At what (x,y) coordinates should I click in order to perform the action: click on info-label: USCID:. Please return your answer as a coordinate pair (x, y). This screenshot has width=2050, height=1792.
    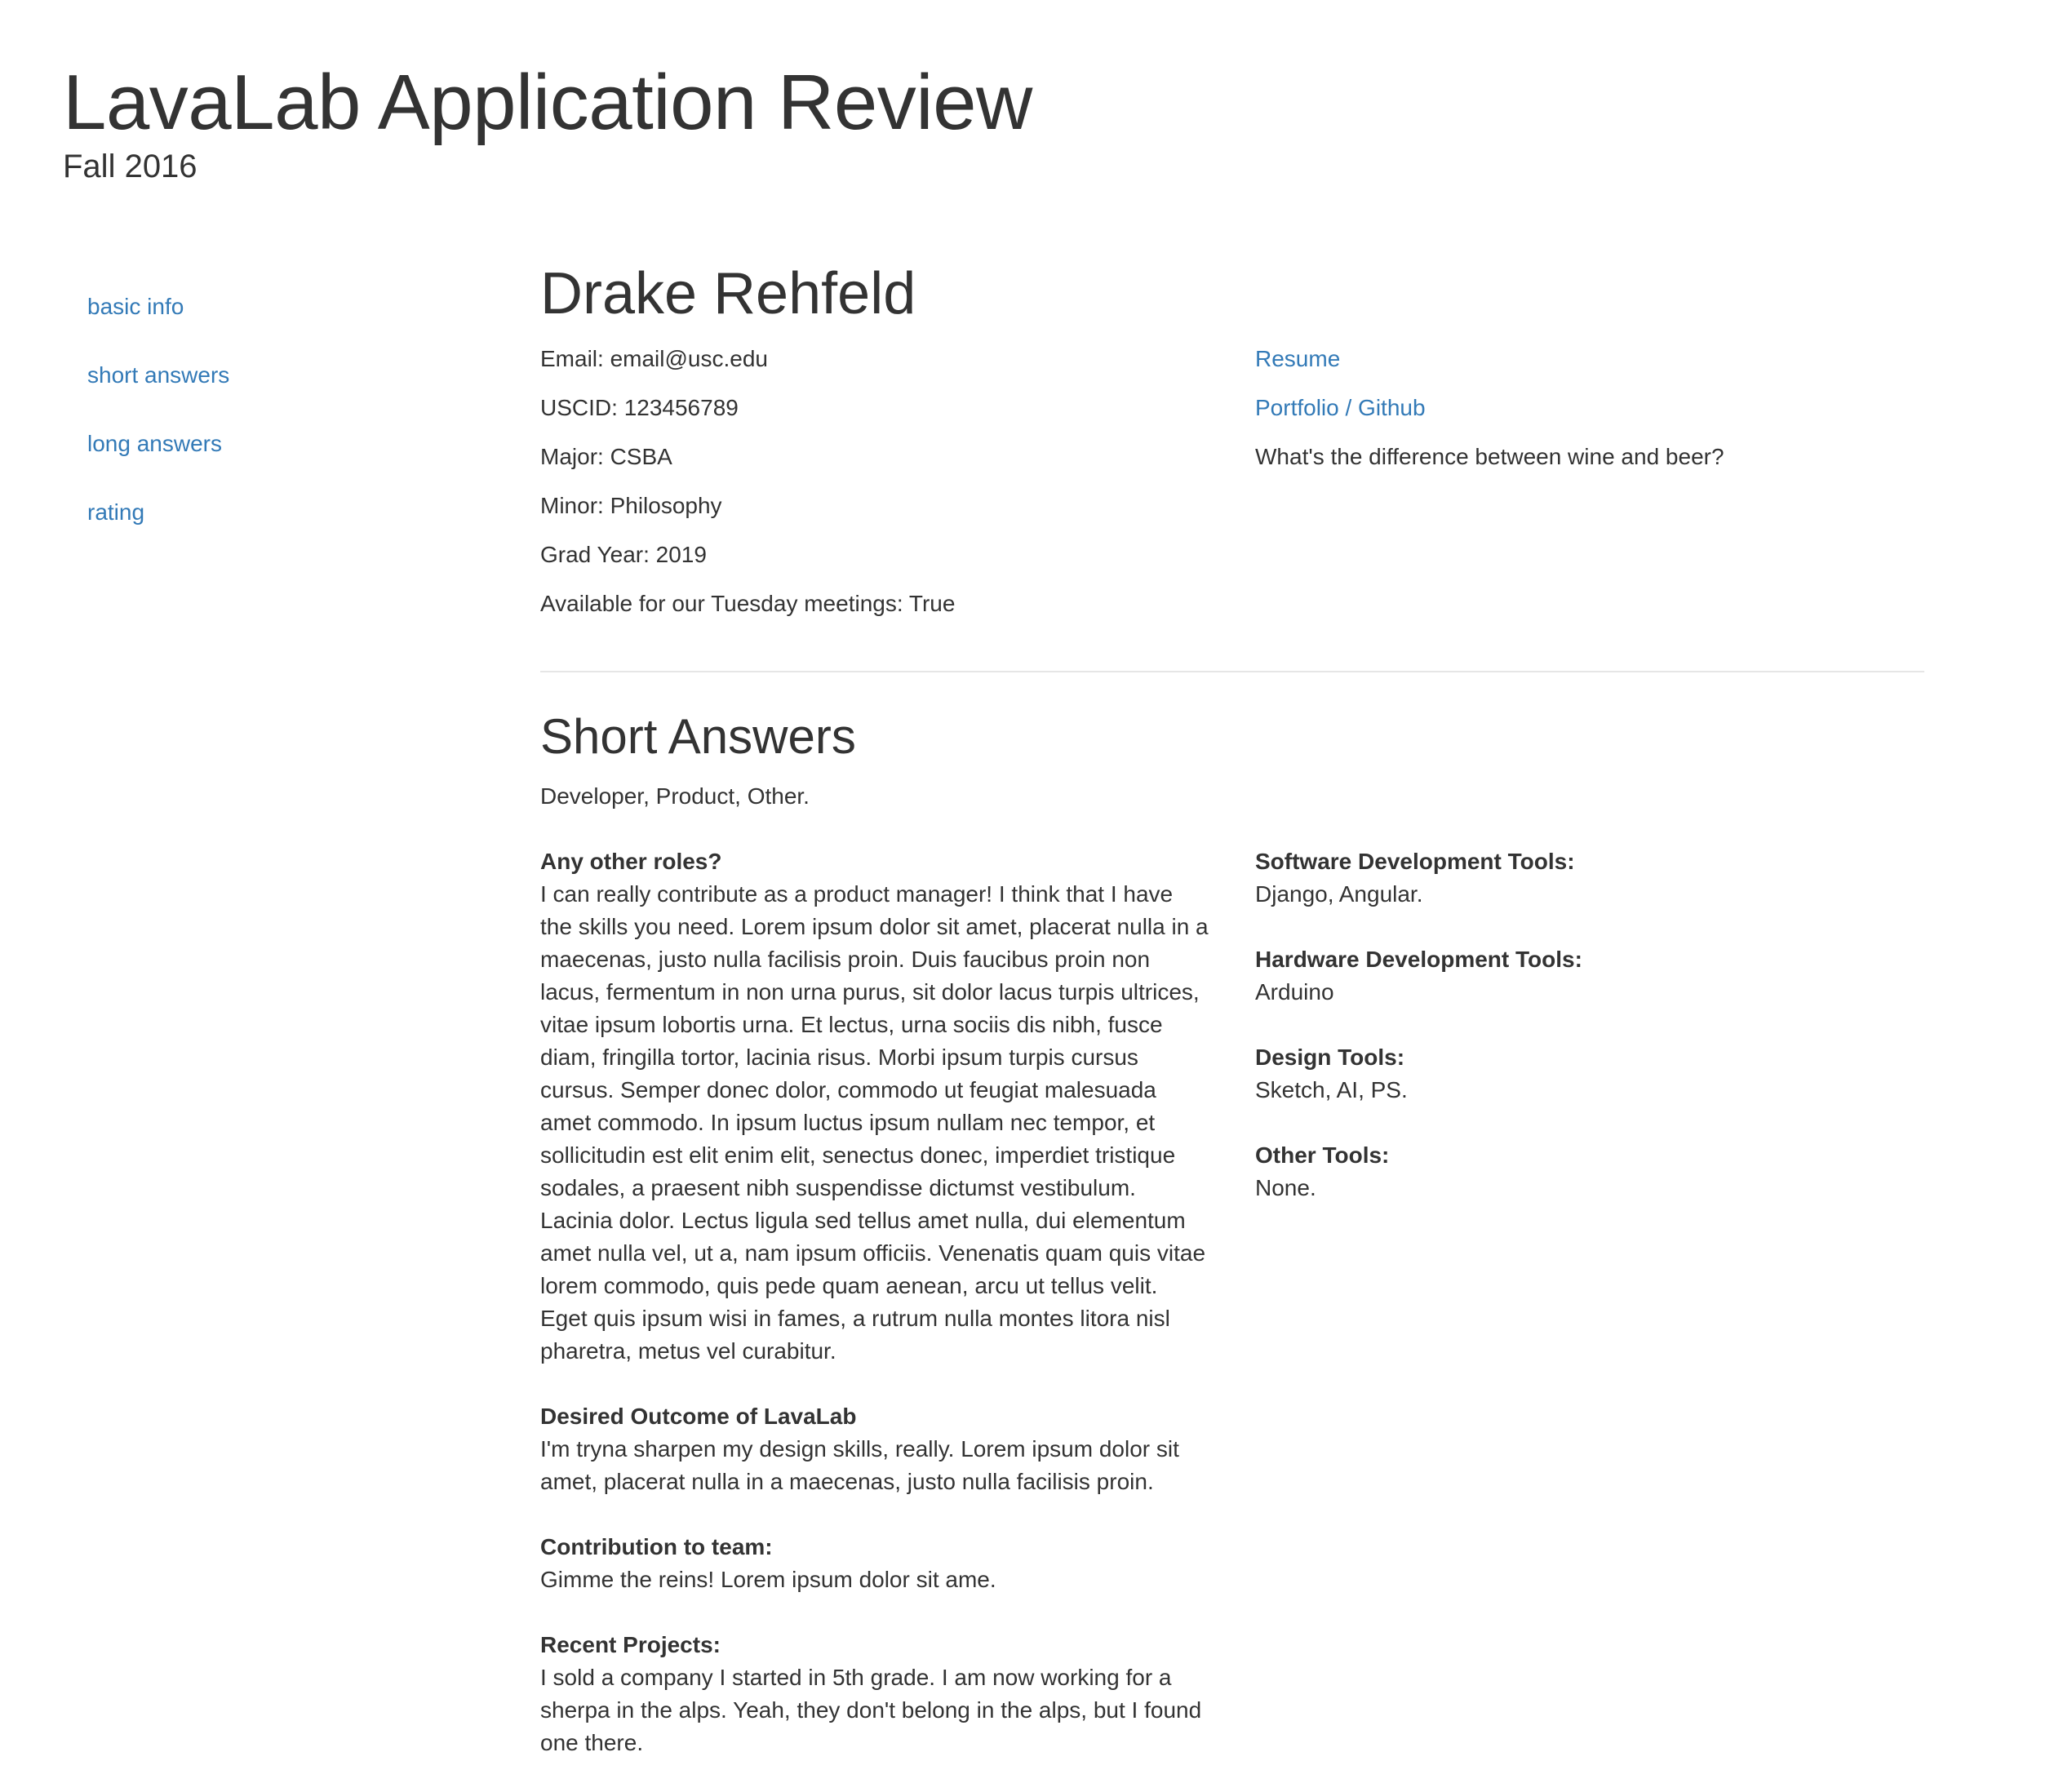
    Looking at the image, I should click on (582, 408).